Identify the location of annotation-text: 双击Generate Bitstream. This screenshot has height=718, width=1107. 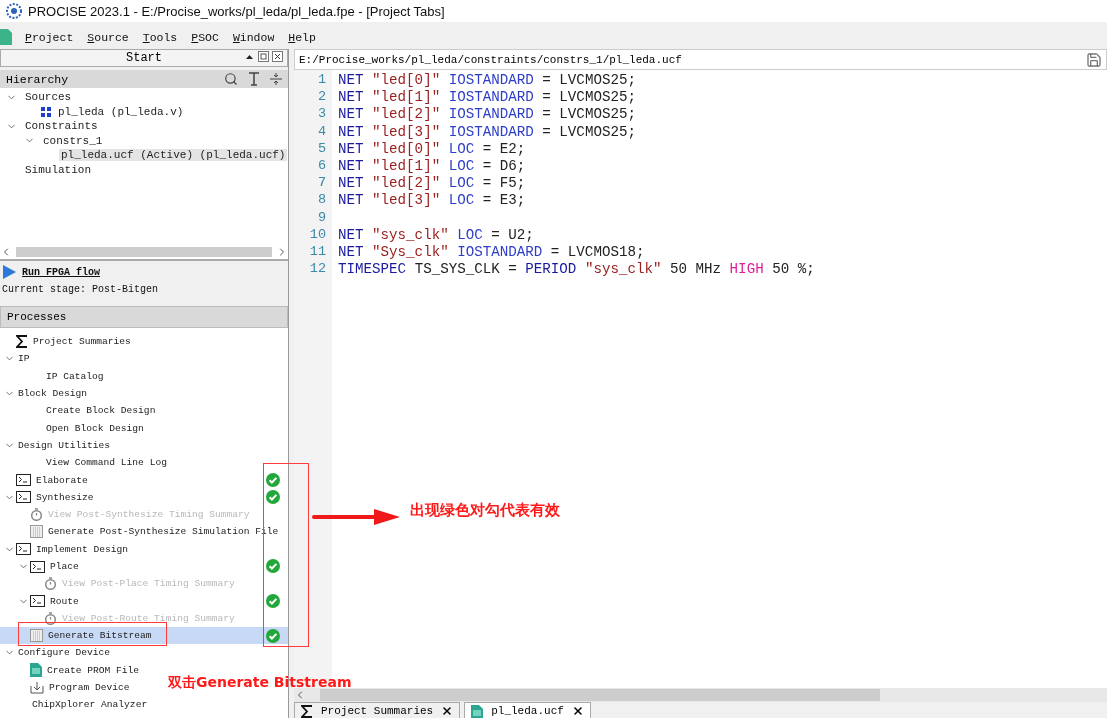
(260, 683).